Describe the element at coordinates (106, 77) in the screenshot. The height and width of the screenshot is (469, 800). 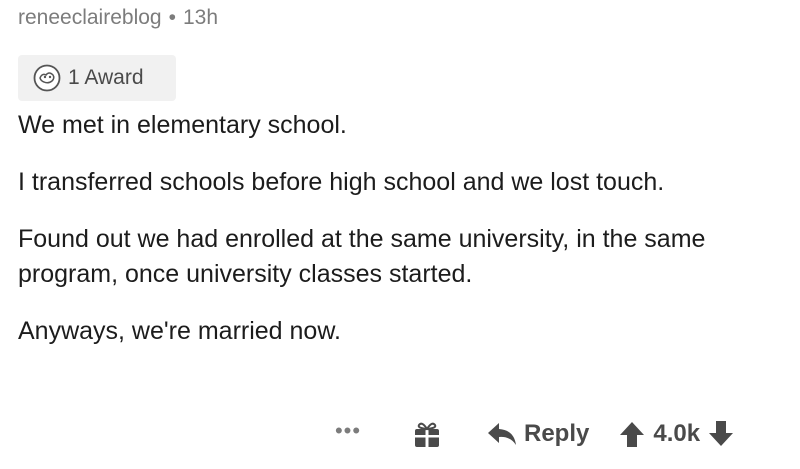
I see `award-label: 1 Award` at that location.